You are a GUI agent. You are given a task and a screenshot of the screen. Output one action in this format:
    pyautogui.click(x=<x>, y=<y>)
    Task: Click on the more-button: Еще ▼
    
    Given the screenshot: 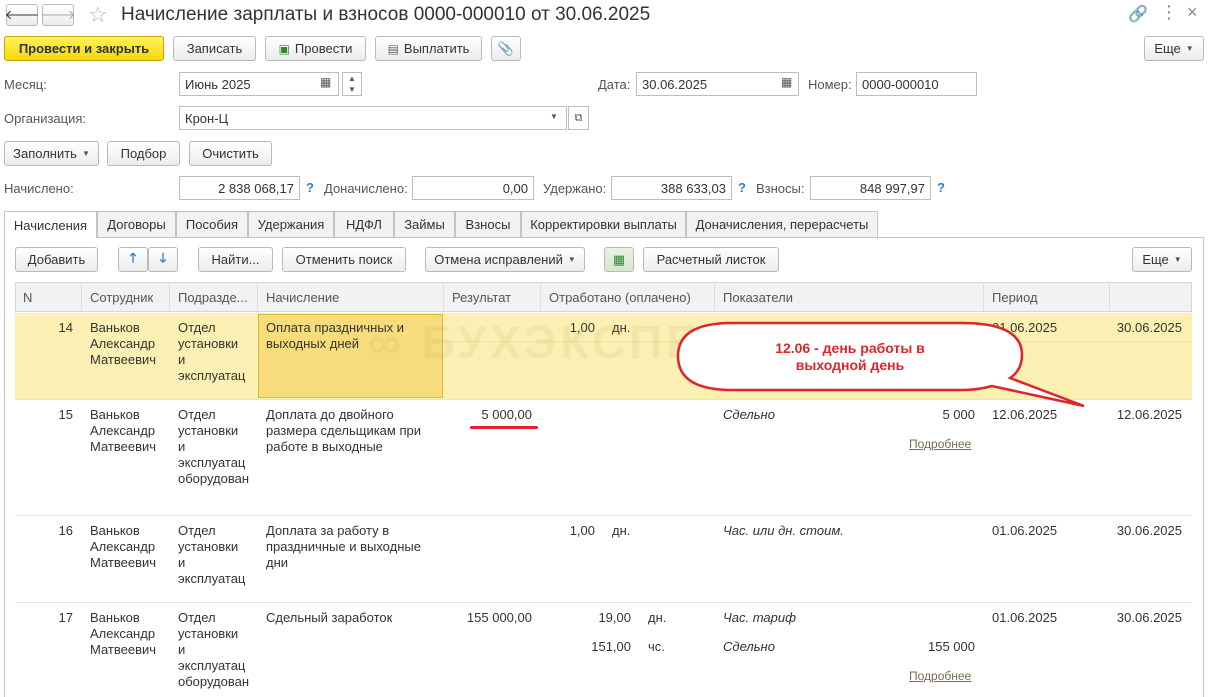 What is the action you would take?
    pyautogui.click(x=1174, y=48)
    